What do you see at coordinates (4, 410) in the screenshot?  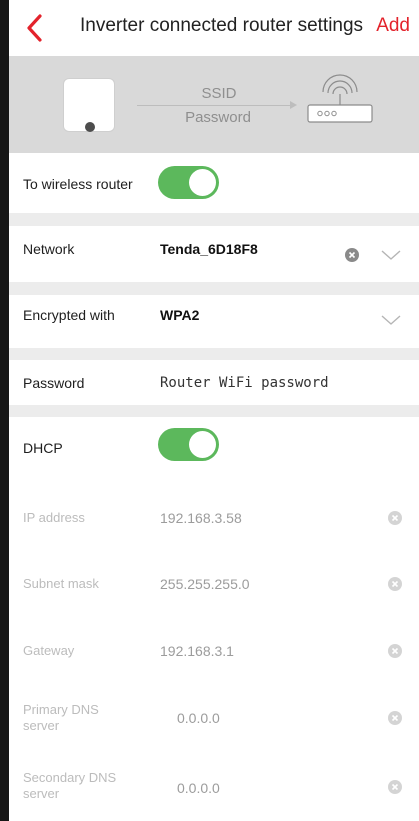 I see `window-frame-edge` at bounding box center [4, 410].